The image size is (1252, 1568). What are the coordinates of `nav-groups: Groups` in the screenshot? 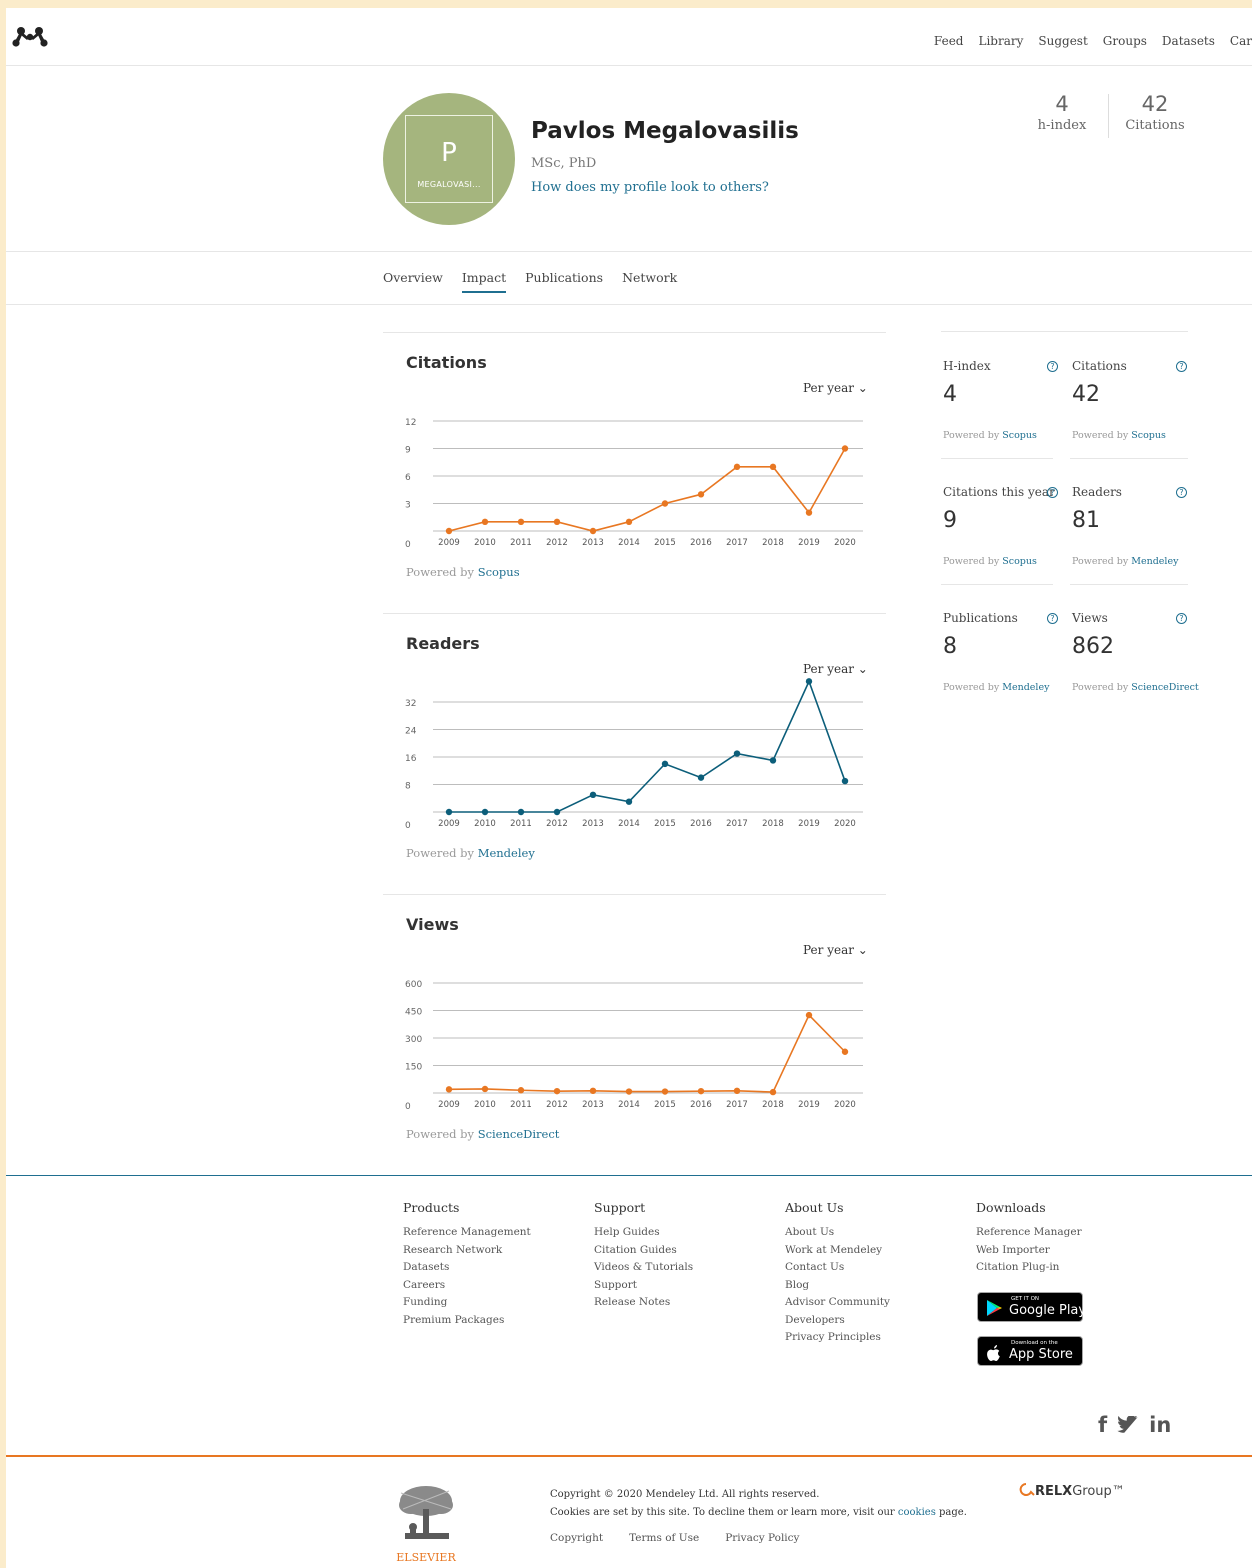 It's located at (1125, 41).